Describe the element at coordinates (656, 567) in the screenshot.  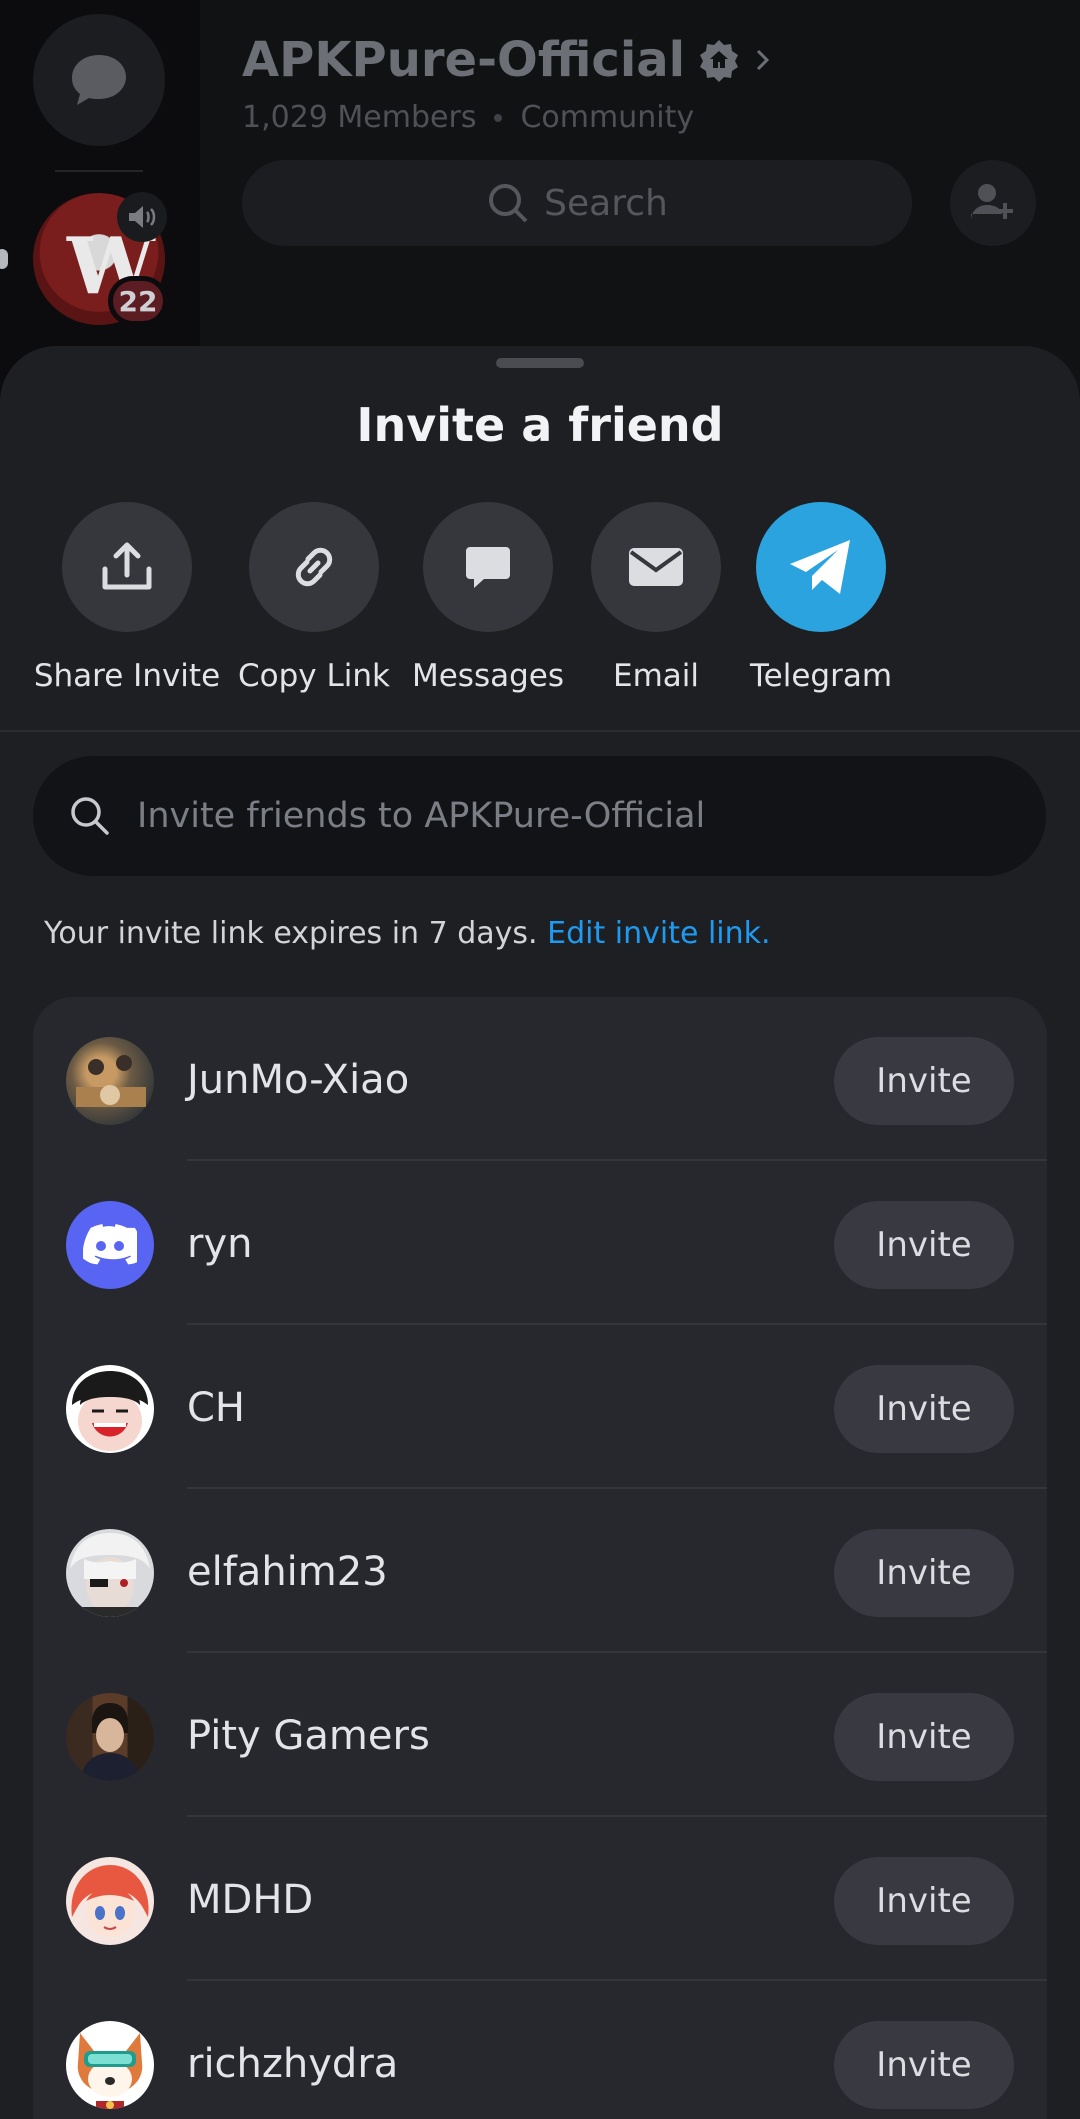
I see `mail-icon` at that location.